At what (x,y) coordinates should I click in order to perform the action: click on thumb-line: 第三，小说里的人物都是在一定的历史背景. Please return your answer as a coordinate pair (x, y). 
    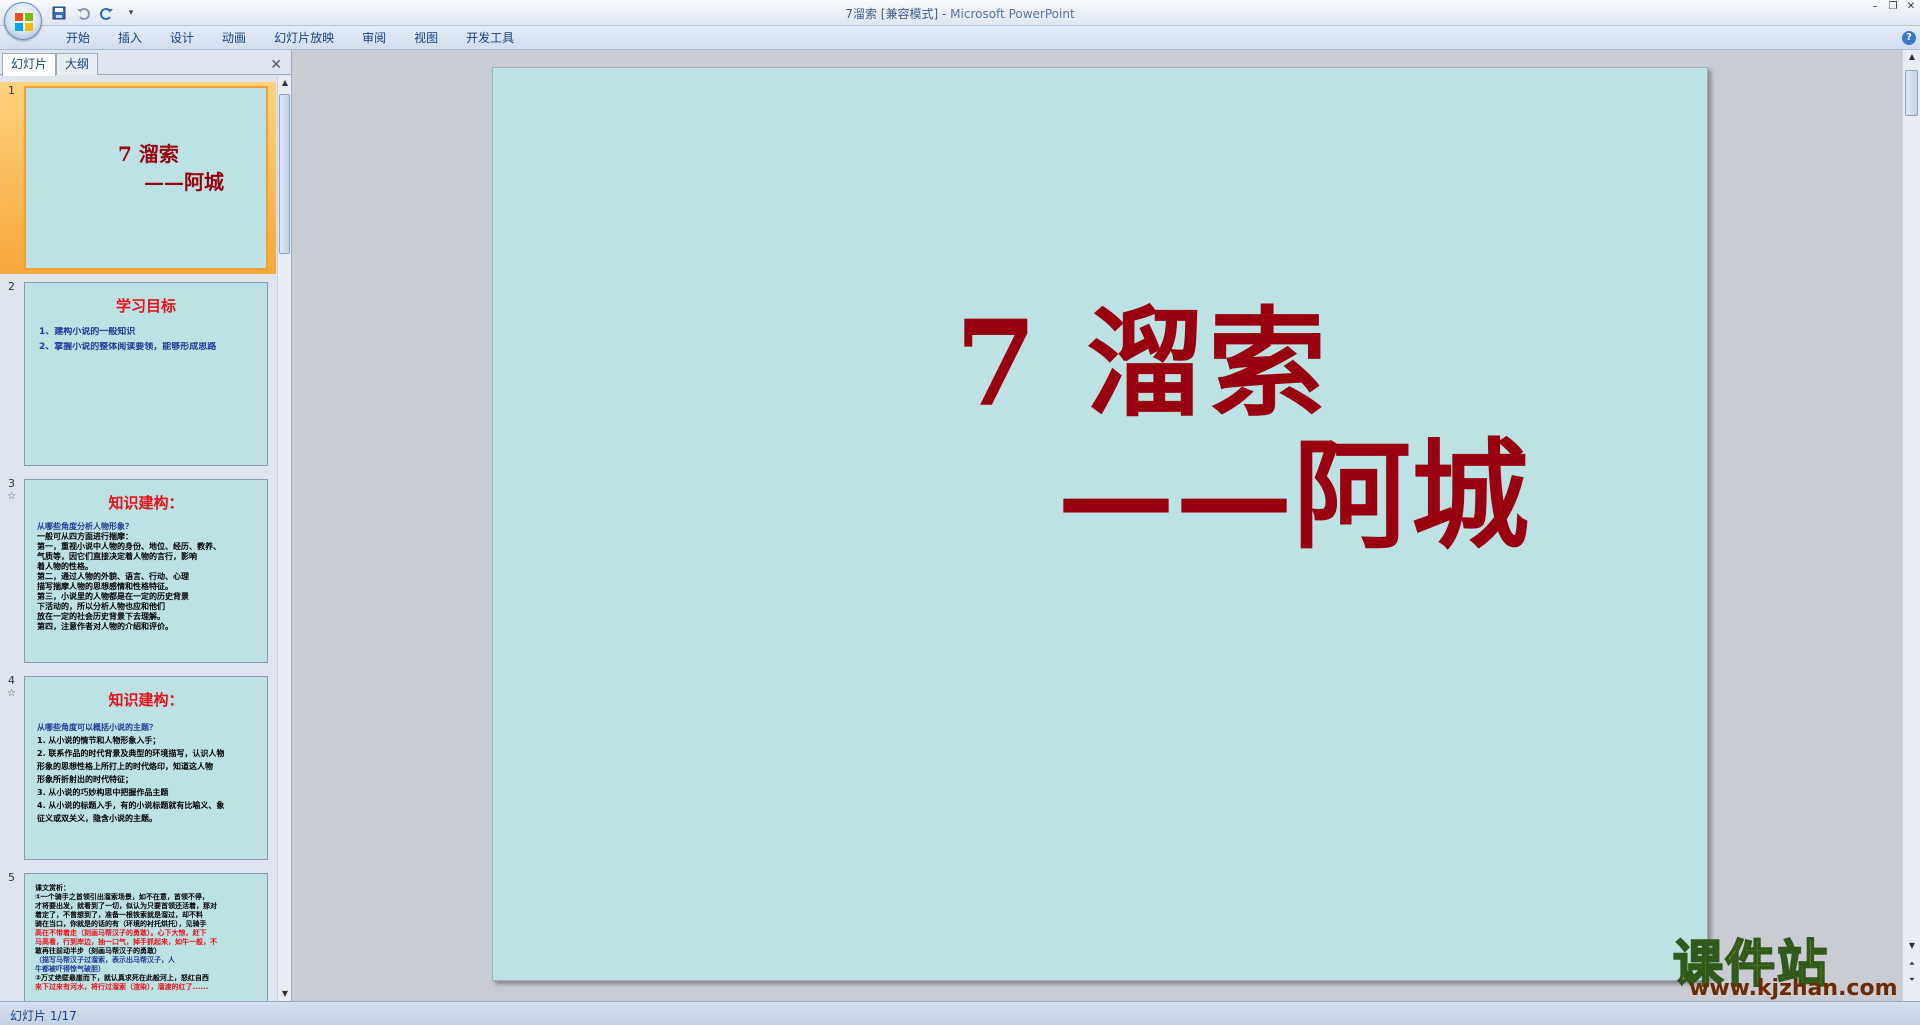
    Looking at the image, I should click on (113, 596).